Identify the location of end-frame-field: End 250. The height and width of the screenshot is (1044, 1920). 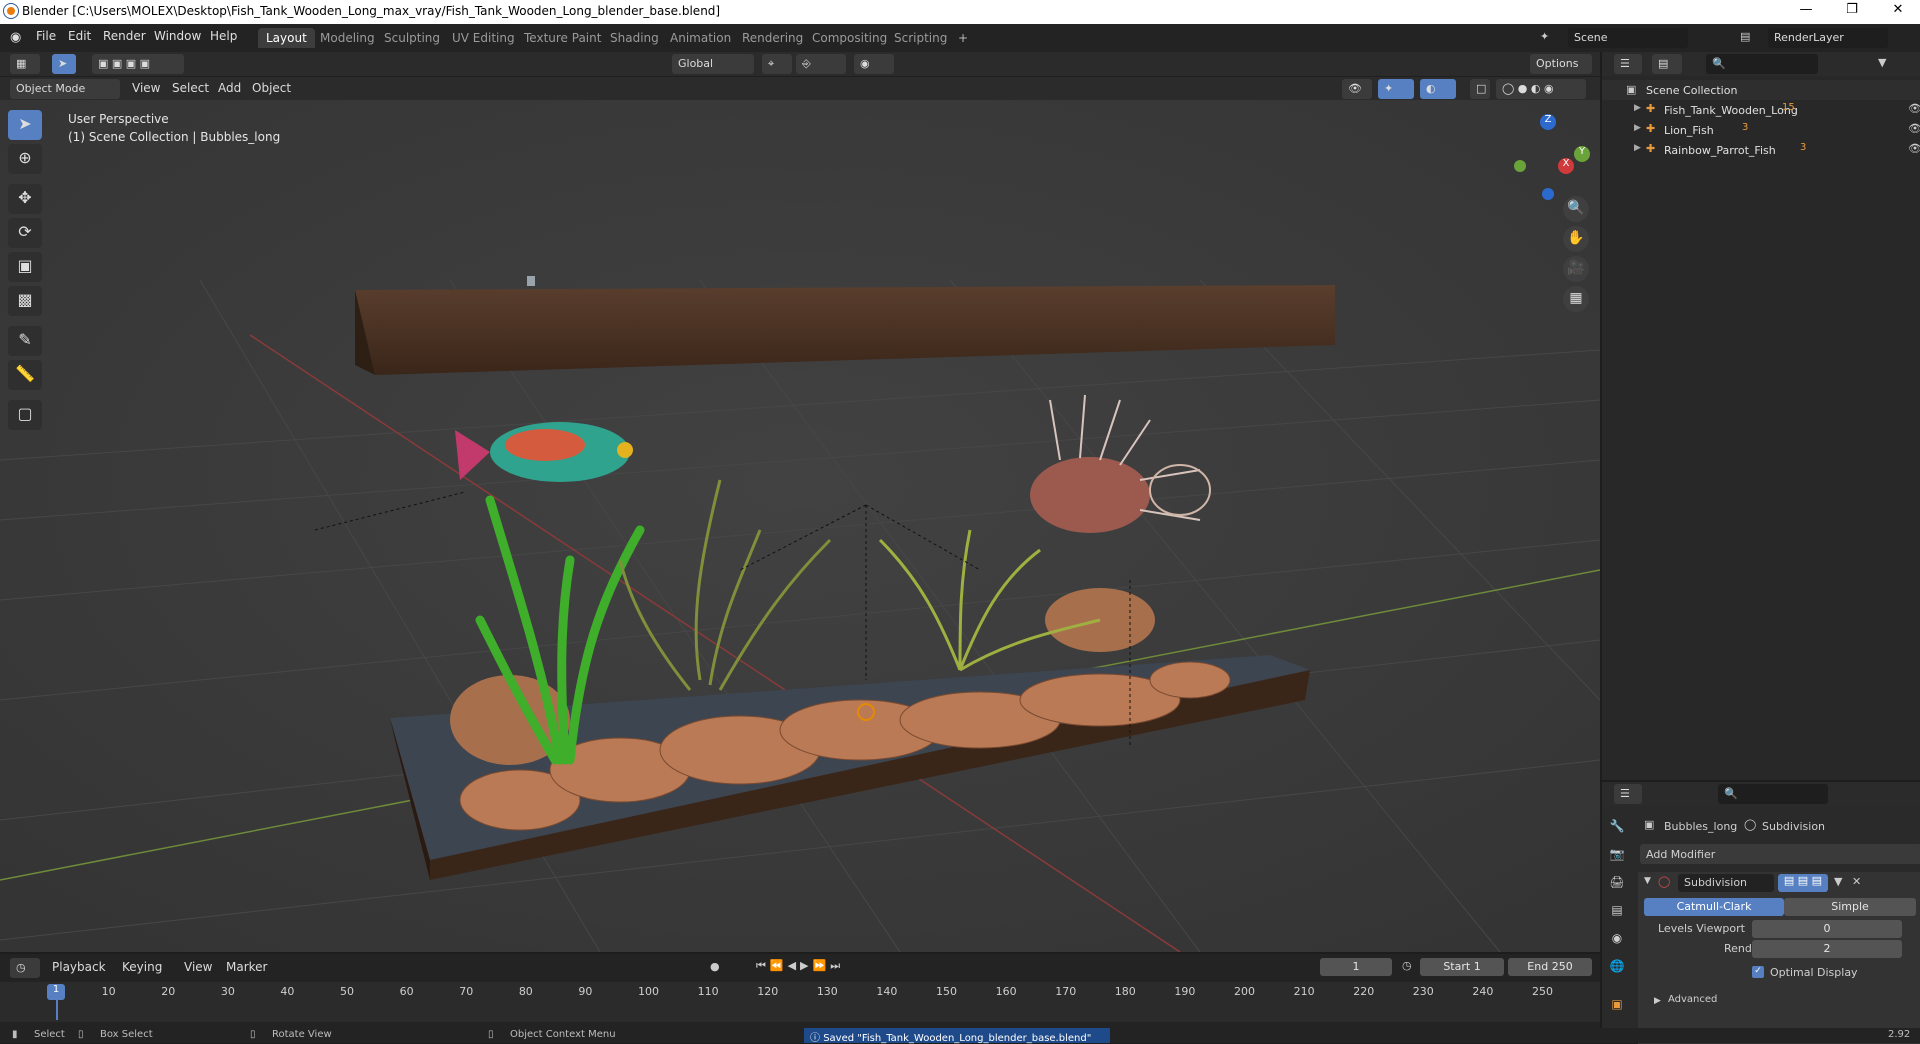
(1550, 967).